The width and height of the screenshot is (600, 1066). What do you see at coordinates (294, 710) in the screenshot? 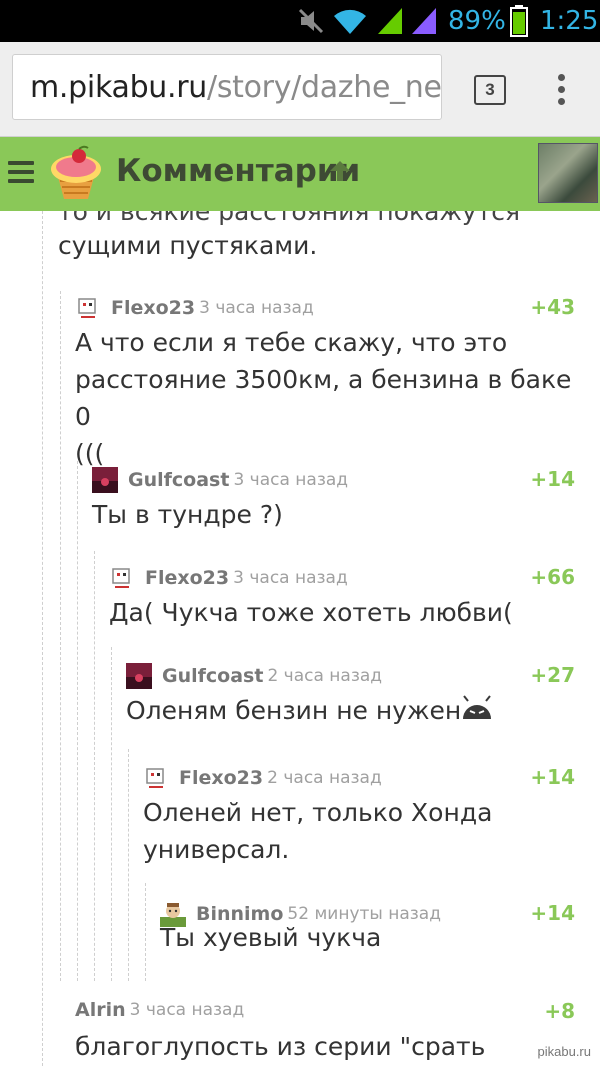
I see `comment-text-body: Оленям бензин не нужен` at bounding box center [294, 710].